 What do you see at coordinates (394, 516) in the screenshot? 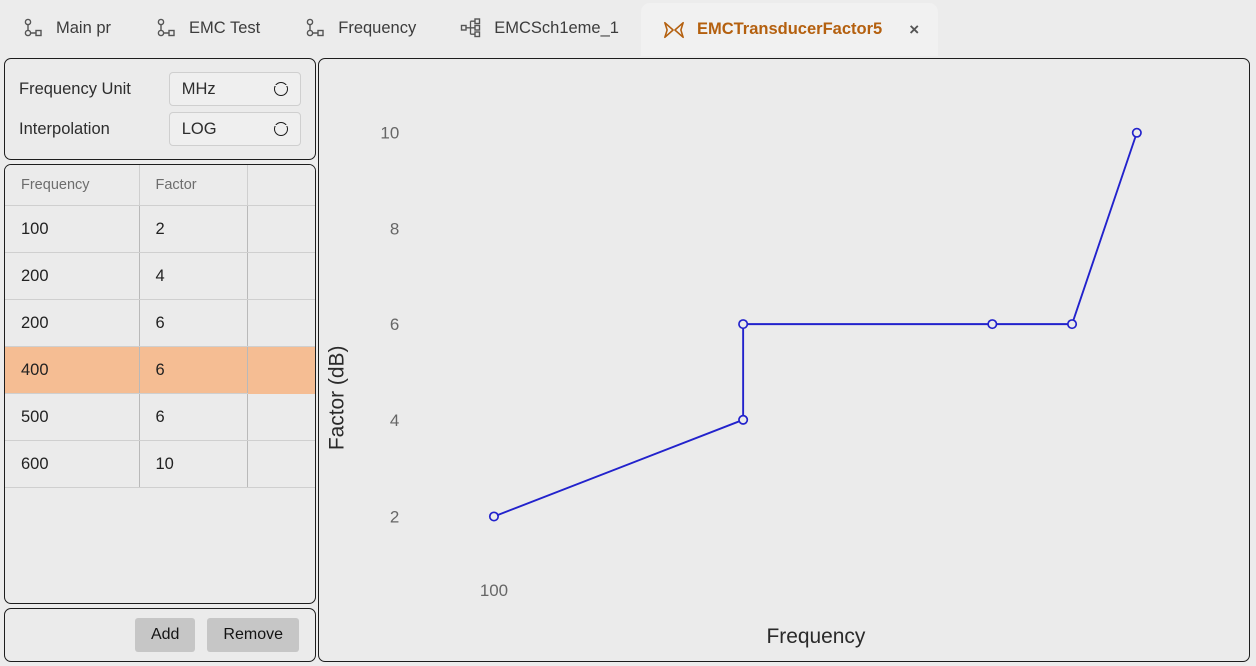
I see `y-tick-label: 2` at bounding box center [394, 516].